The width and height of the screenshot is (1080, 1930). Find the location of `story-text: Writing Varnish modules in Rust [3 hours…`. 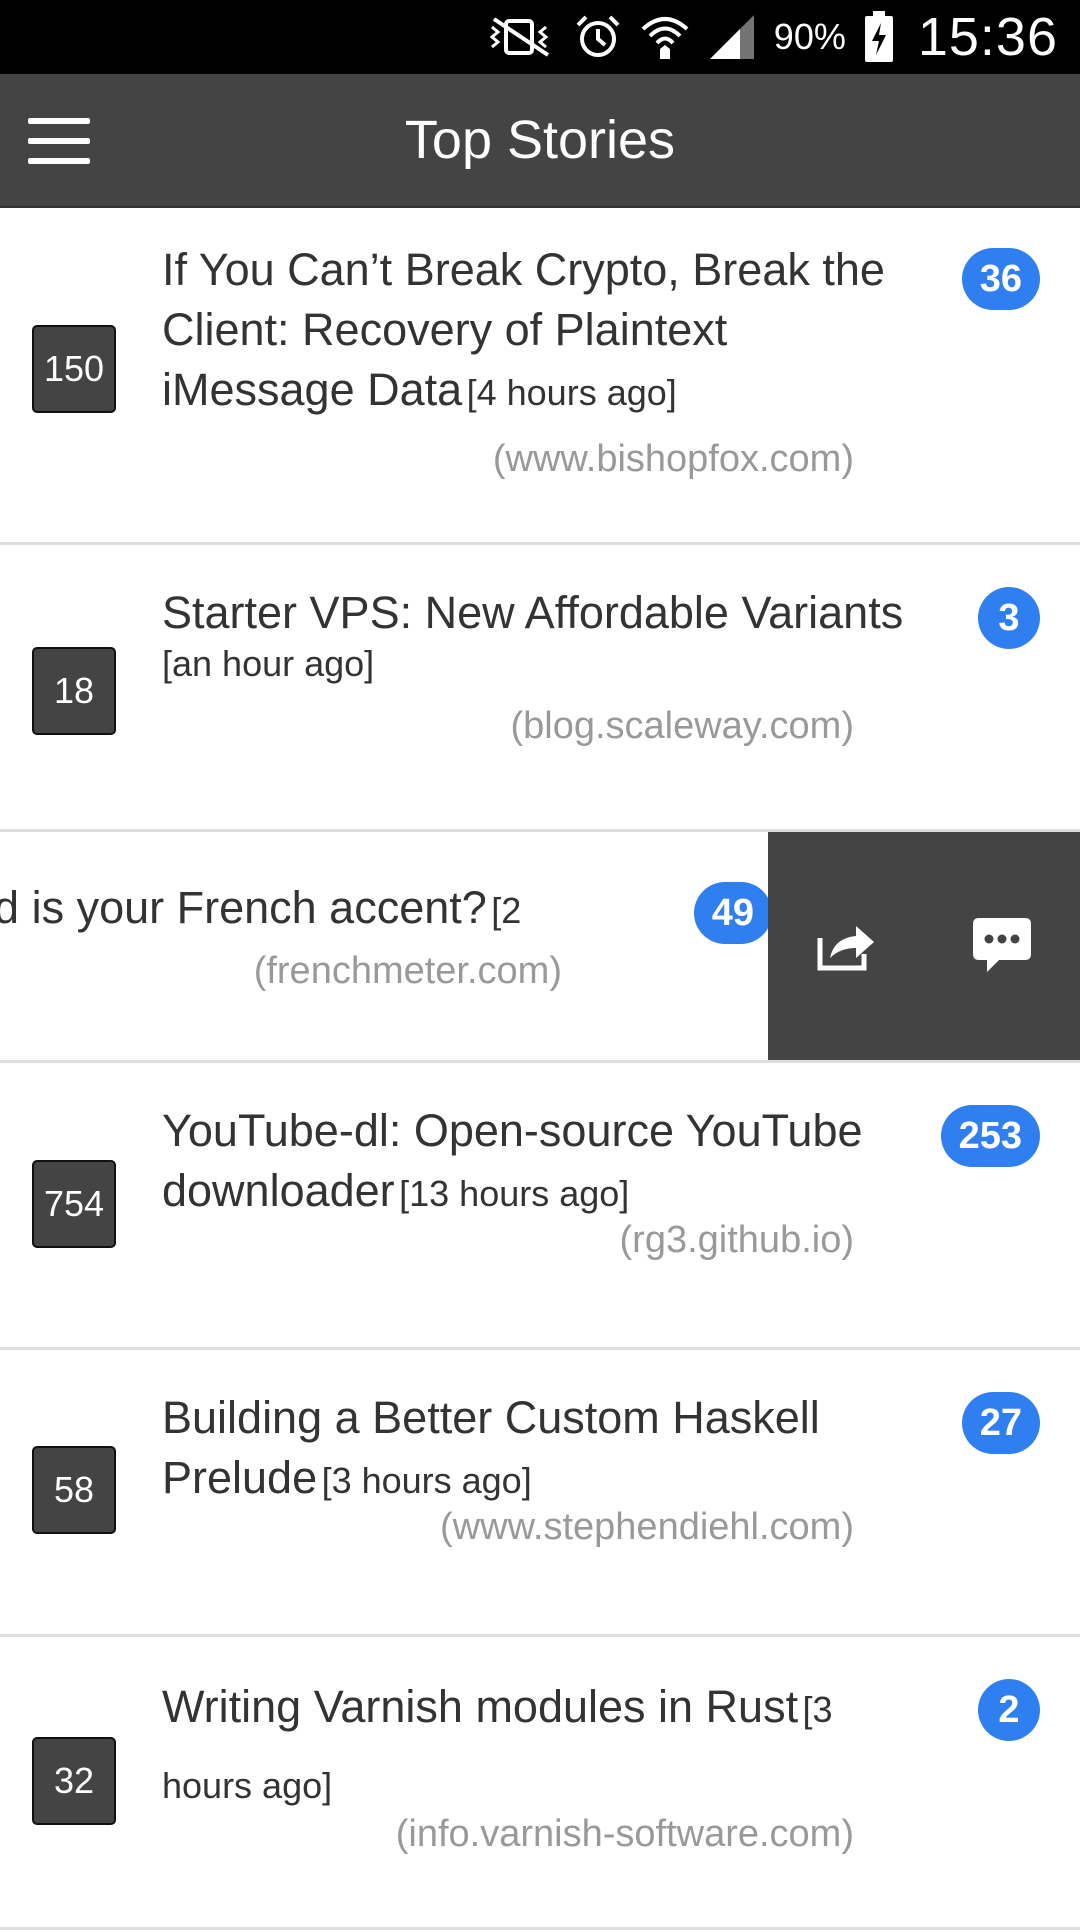

story-text: Writing Varnish modules in Rust [3 hours… is located at coordinates (541, 1750).